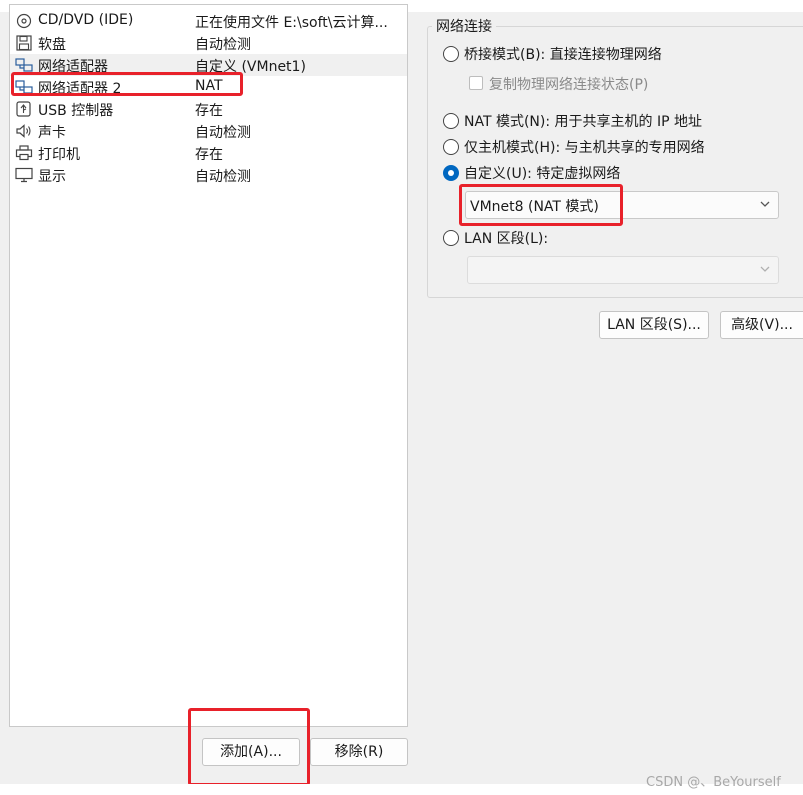 The height and width of the screenshot is (795, 803). What do you see at coordinates (52, 177) in the screenshot?
I see `device-name: 显示` at bounding box center [52, 177].